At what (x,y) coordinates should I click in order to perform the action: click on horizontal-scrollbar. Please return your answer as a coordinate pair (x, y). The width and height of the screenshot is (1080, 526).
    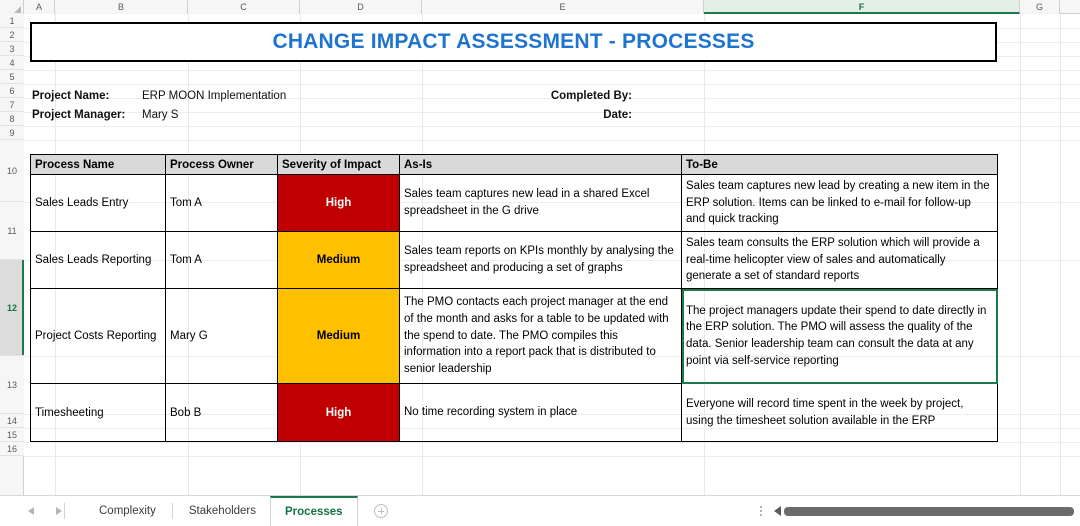
    Looking at the image, I should click on (924, 511).